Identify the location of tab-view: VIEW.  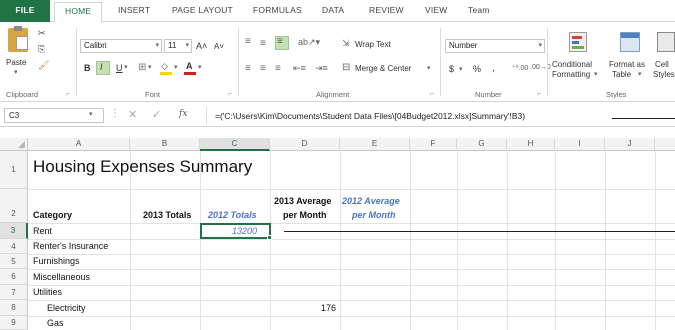
(436, 10).